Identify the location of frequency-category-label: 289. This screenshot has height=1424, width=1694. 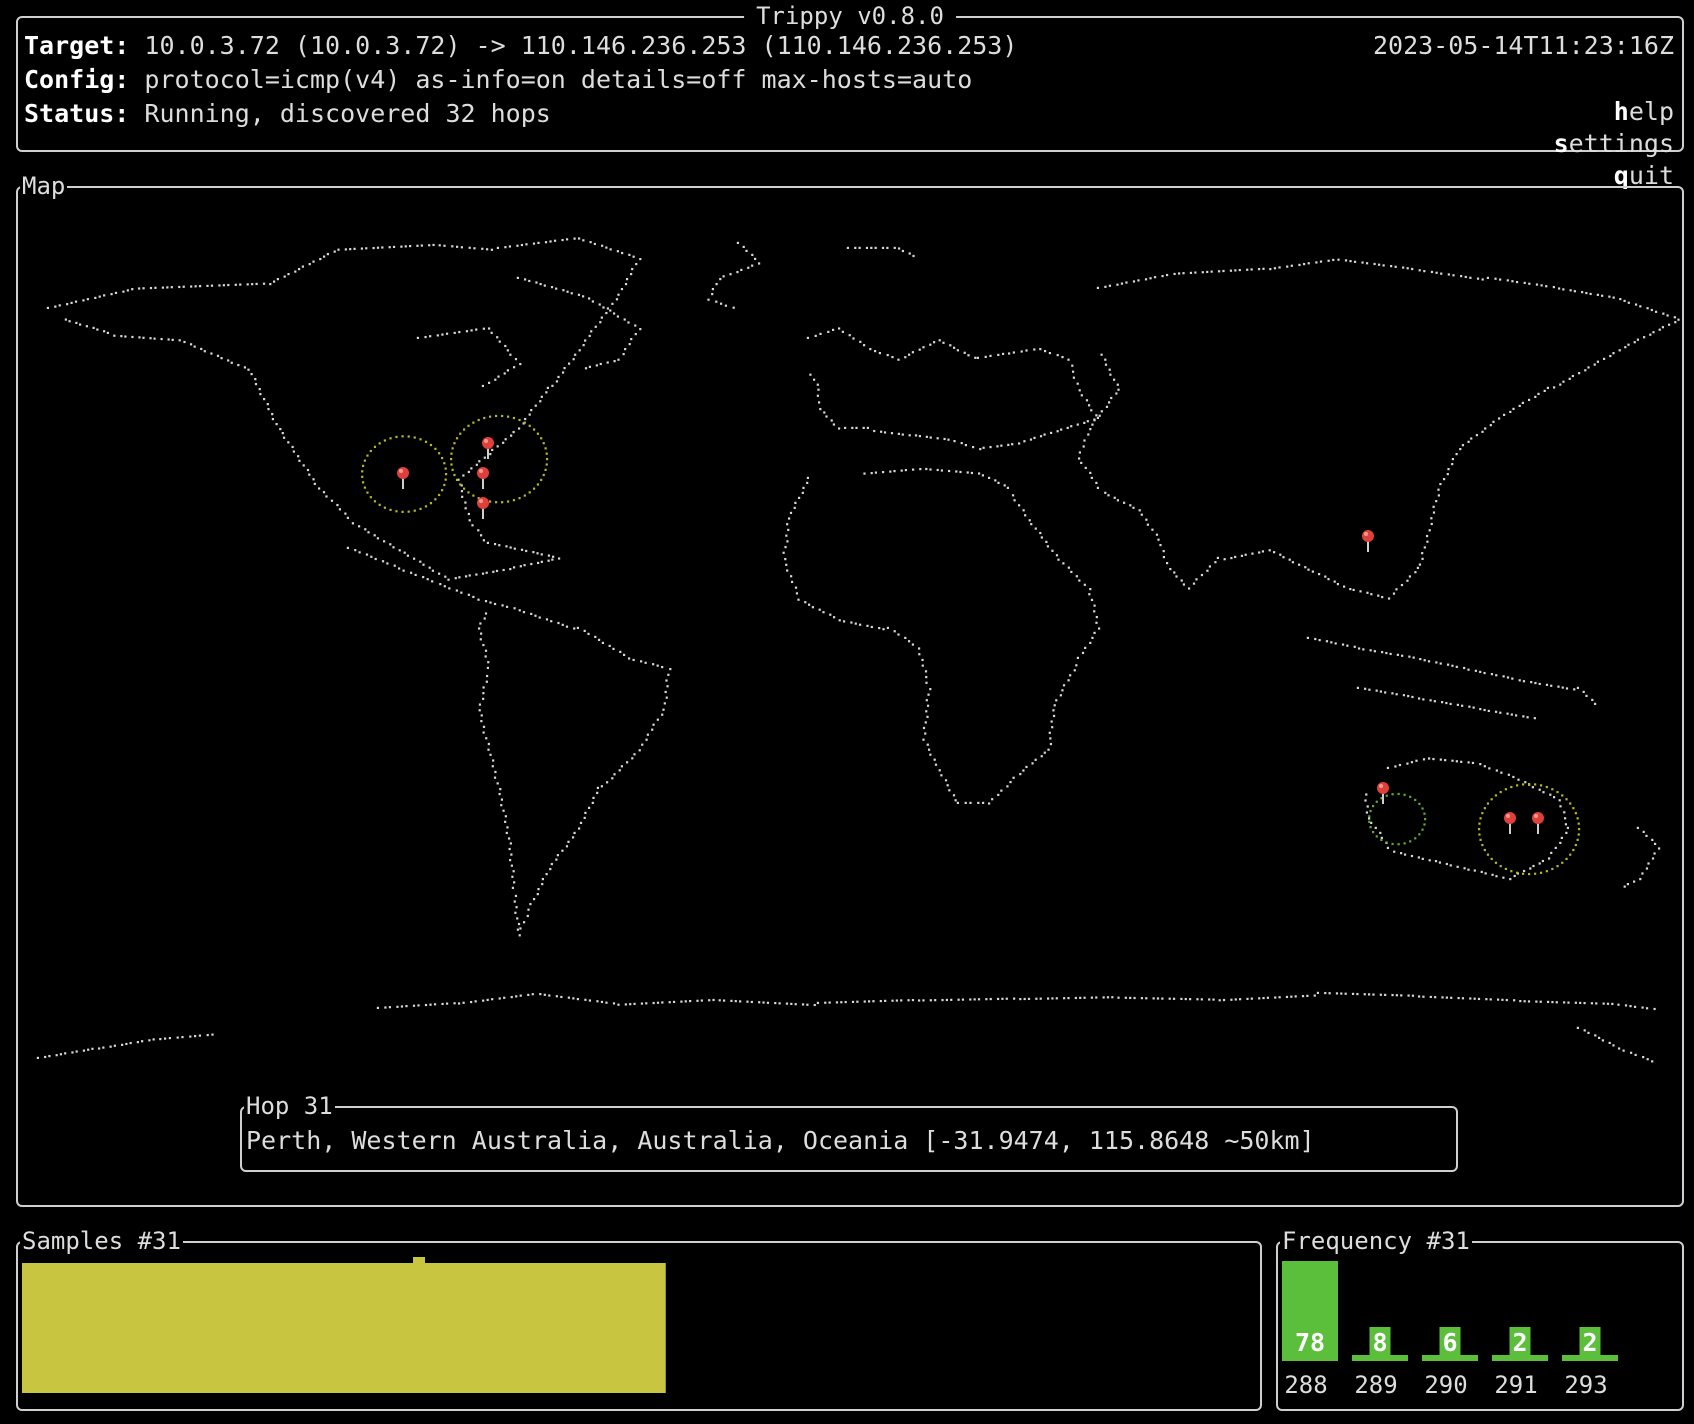
(1375, 1385).